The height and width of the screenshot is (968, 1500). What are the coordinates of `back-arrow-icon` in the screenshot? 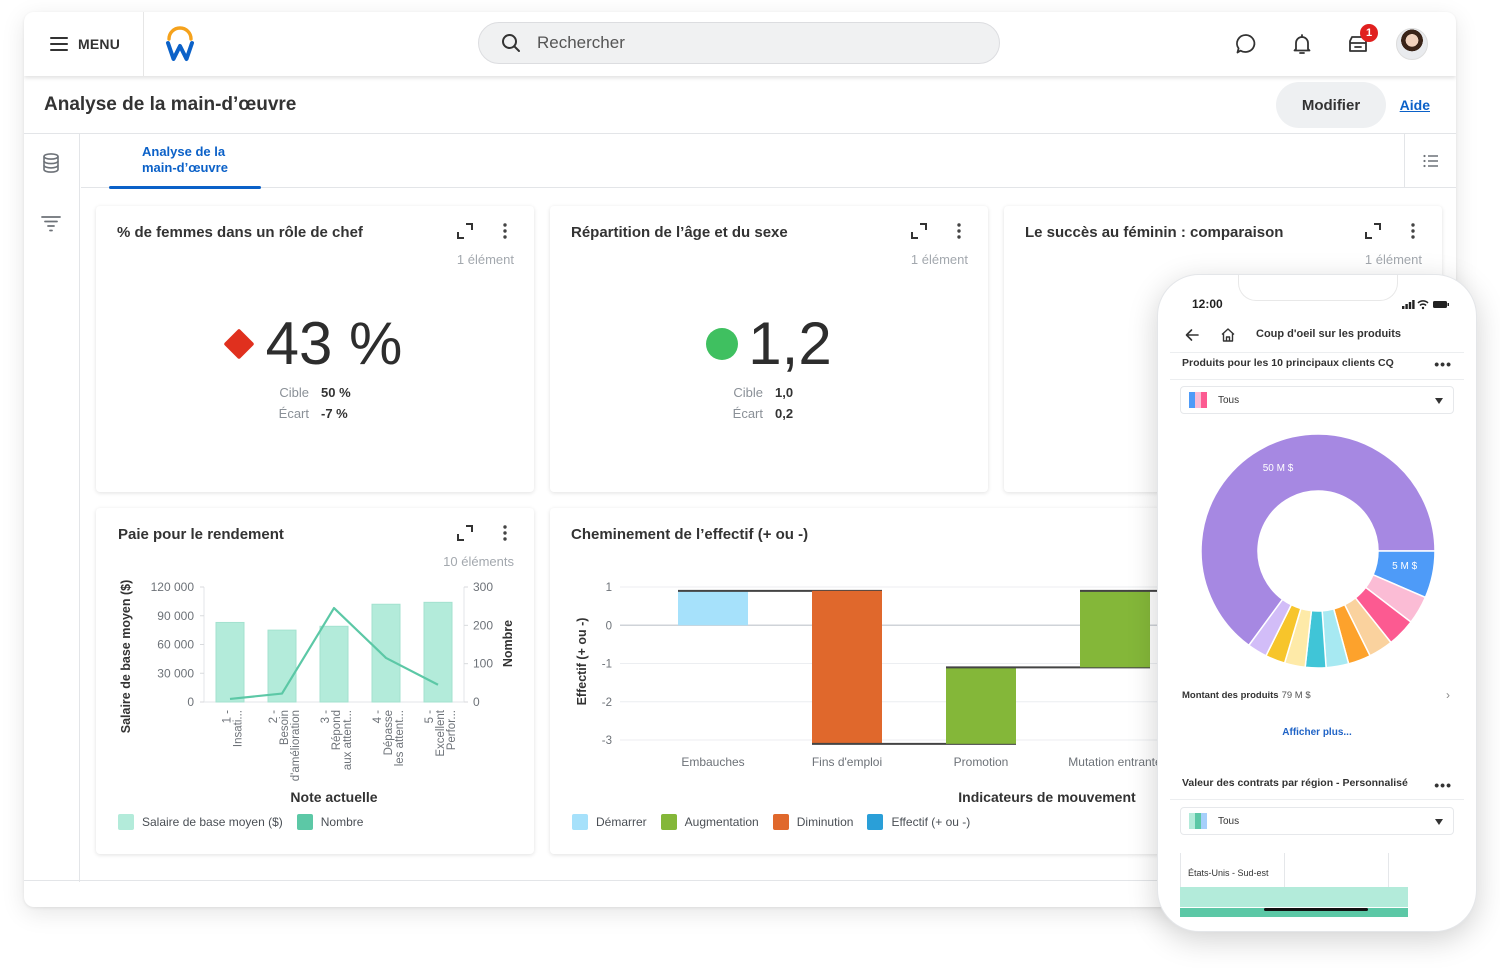 It's located at (1192, 335).